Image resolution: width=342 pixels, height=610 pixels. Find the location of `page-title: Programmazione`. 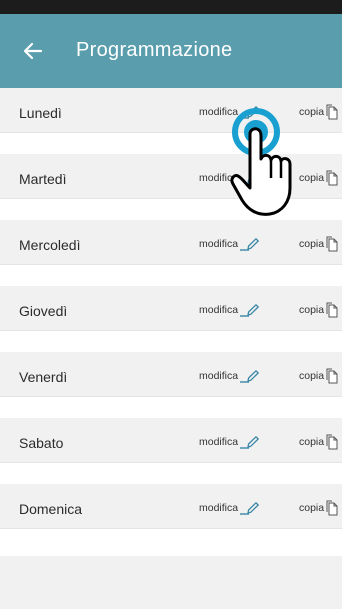

page-title: Programmazione is located at coordinates (154, 50).